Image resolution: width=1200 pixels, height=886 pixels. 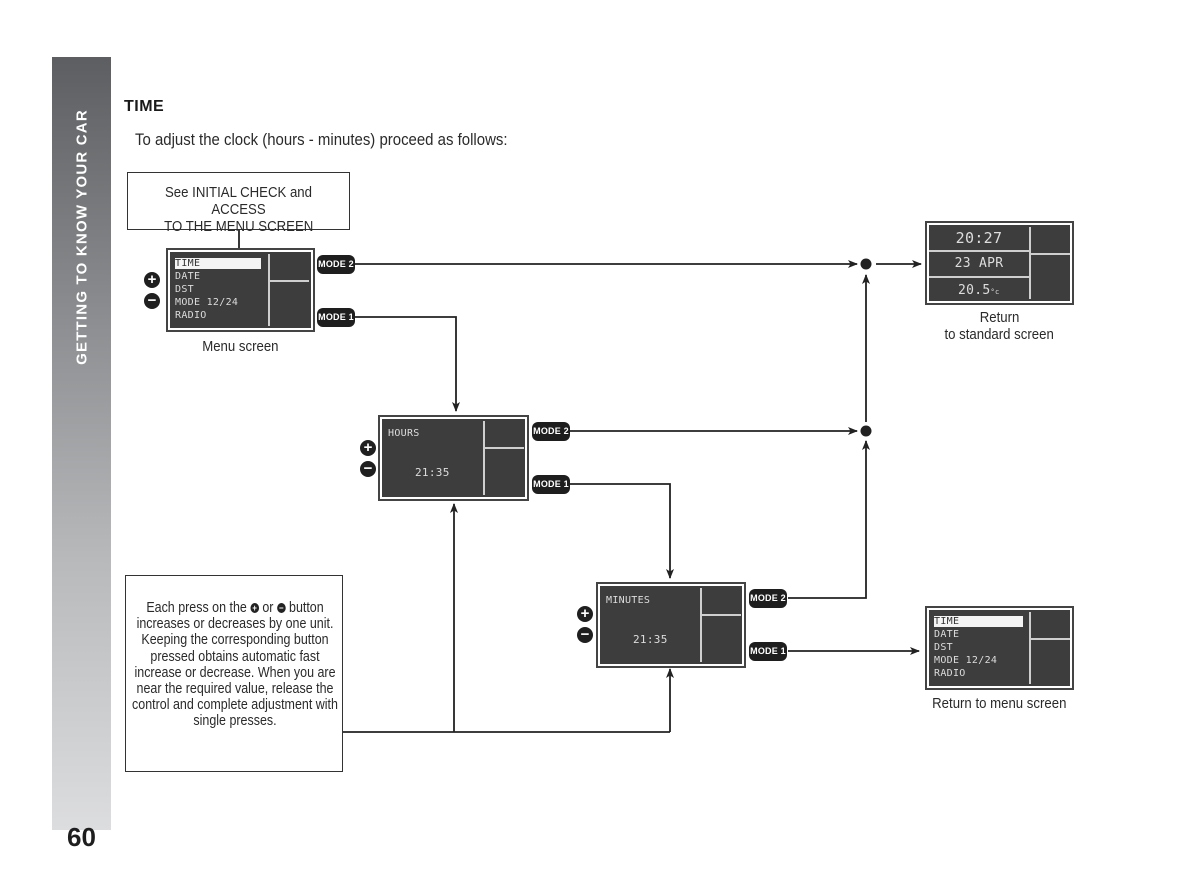 I want to click on minutes-lcd: MINUTES 21:35, so click(x=671, y=625).